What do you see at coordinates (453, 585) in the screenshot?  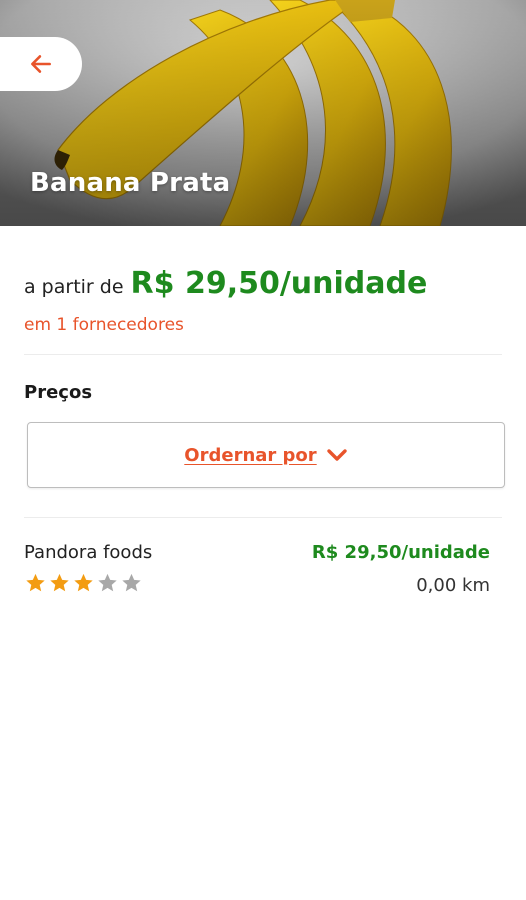 I see `supplier-distance: 0,00 km` at bounding box center [453, 585].